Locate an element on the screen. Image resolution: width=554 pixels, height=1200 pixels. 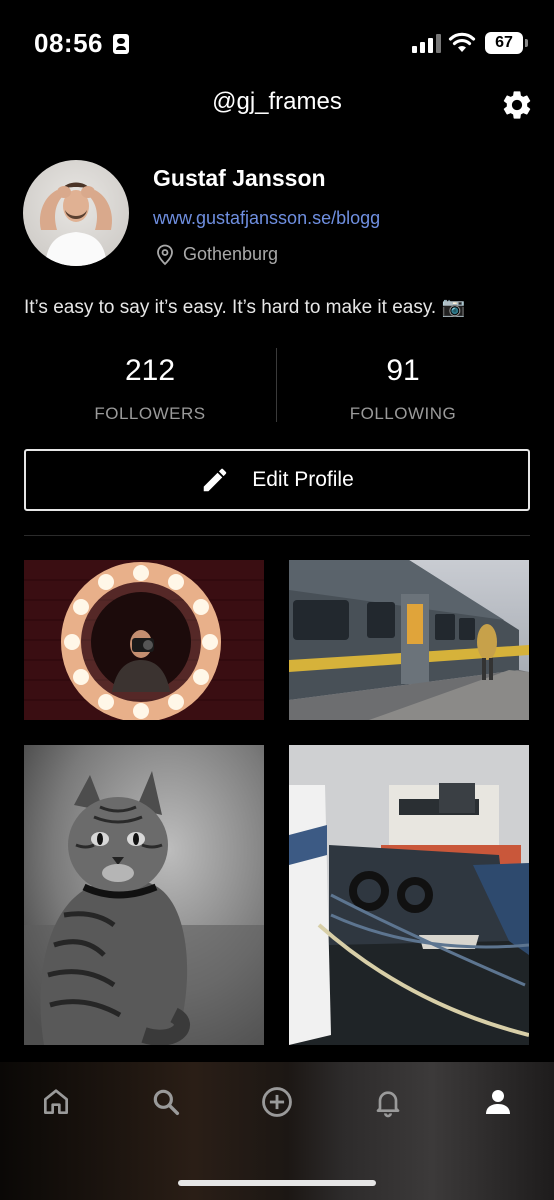
add-circle-icon is located at coordinates (277, 1102).